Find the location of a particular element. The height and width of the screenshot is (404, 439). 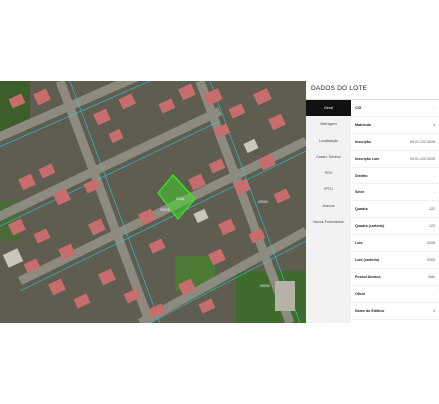

tab-metragem: Metragem is located at coordinates (328, 124).